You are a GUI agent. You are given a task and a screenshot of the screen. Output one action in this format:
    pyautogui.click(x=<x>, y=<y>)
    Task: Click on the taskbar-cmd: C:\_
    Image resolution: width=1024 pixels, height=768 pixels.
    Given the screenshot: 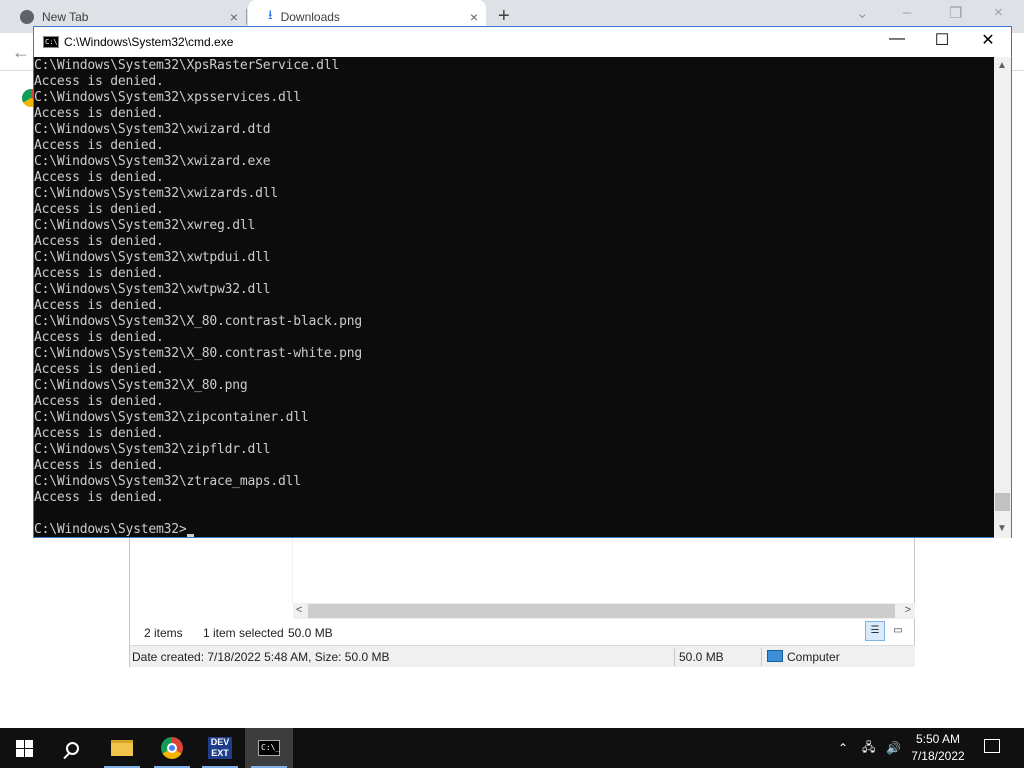 What is the action you would take?
    pyautogui.click(x=269, y=748)
    